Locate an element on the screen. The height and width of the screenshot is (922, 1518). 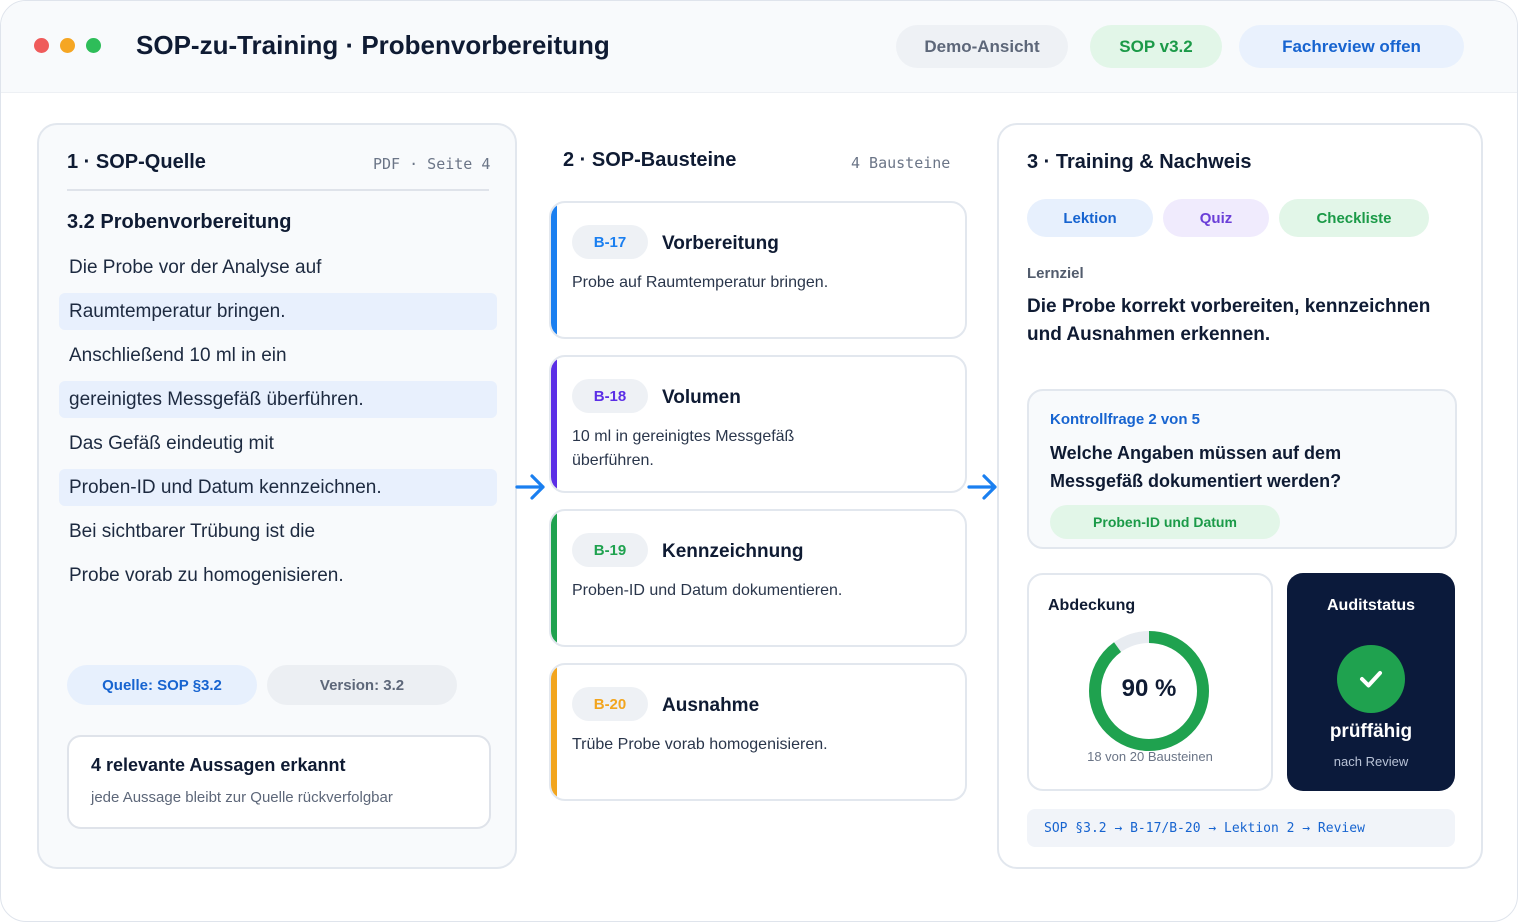
source-panel-title: 1 · SOP-Quelle is located at coordinates (136, 162).